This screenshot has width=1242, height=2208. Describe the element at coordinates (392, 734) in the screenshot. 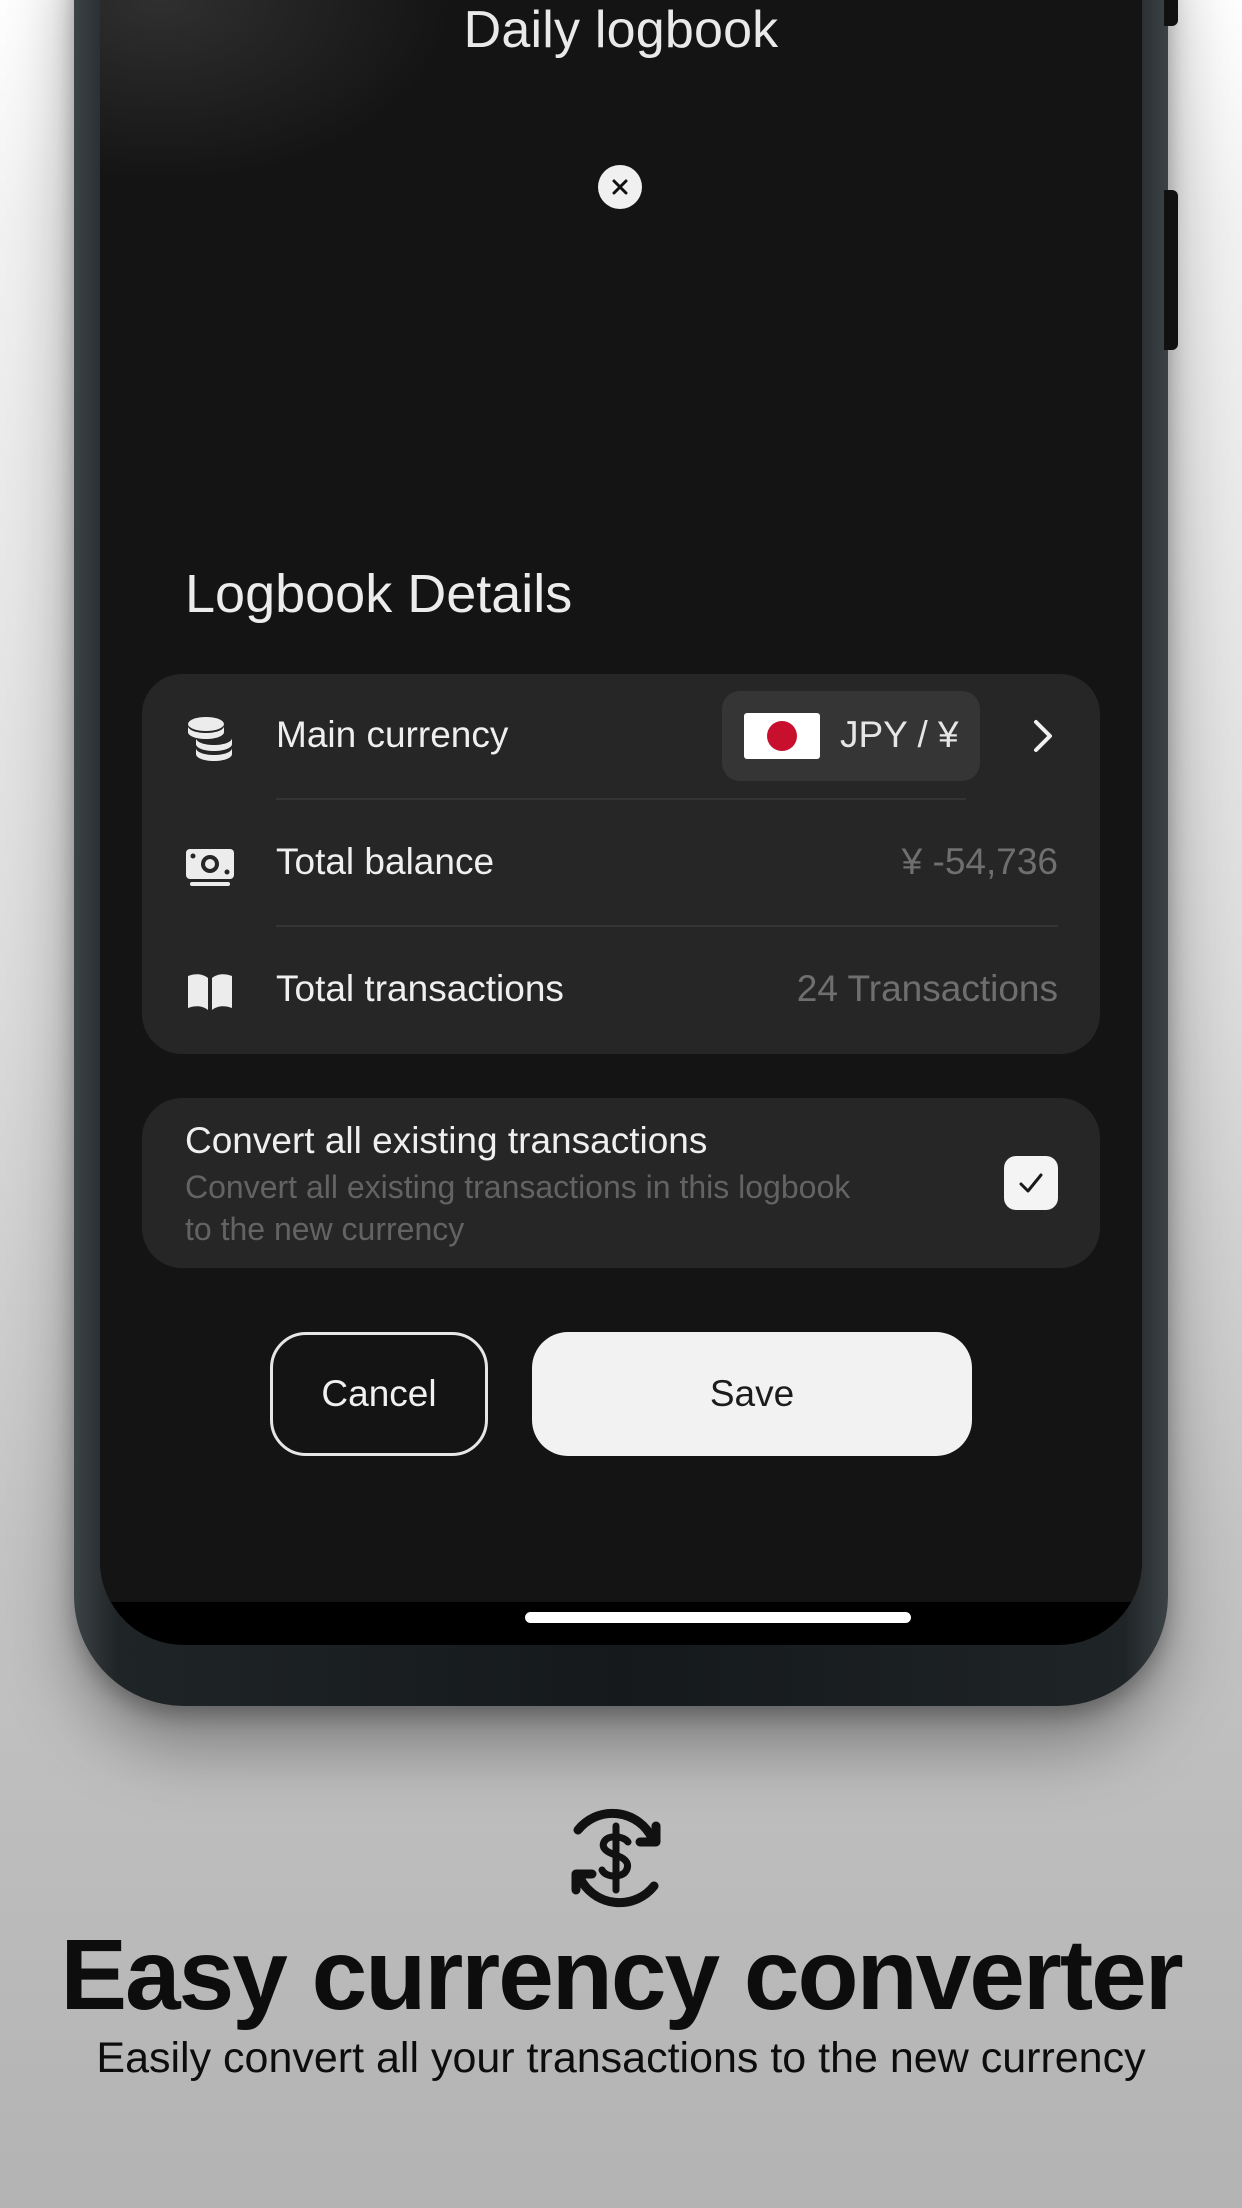

I see `main-currency-label: Main currency` at that location.